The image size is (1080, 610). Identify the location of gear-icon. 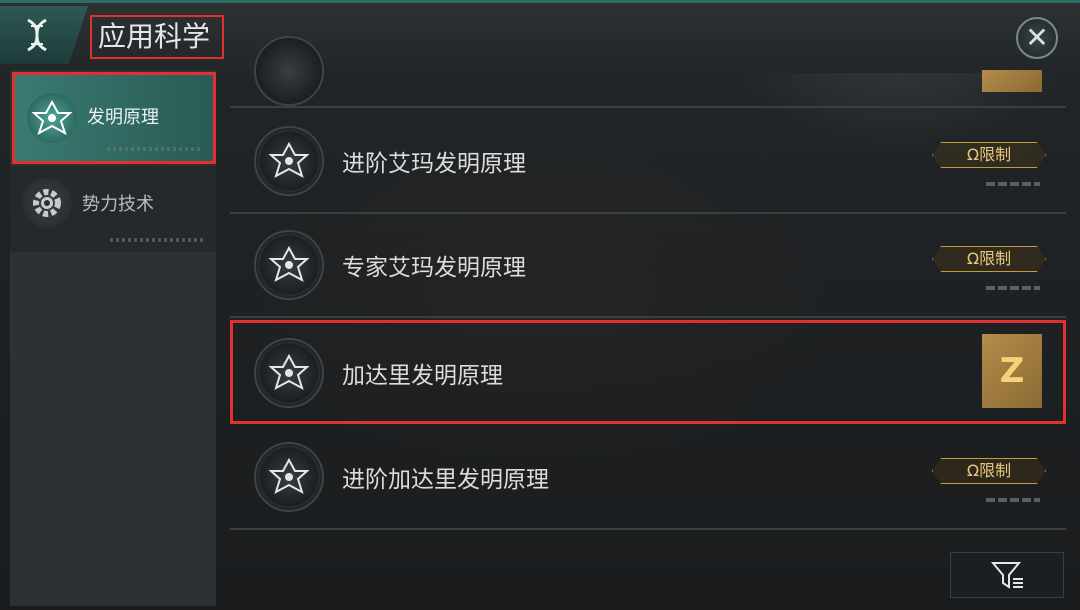
(47, 203).